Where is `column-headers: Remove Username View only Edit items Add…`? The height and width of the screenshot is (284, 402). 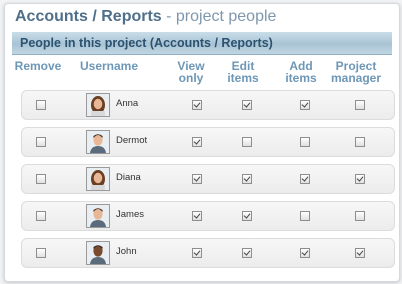
column-headers: Remove Username View only Edit items Add… is located at coordinates (202, 76).